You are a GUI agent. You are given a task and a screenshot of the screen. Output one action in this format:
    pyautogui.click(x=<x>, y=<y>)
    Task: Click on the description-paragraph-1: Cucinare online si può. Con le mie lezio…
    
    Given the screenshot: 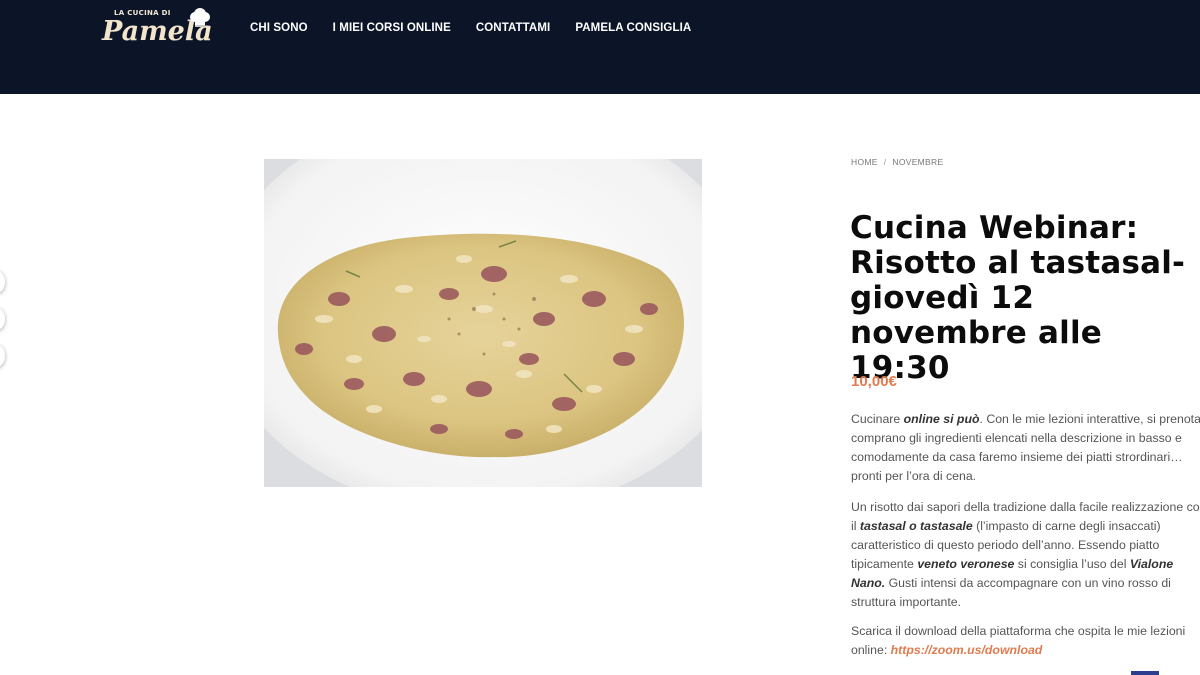 What is the action you would take?
    pyautogui.click(x=1025, y=448)
    